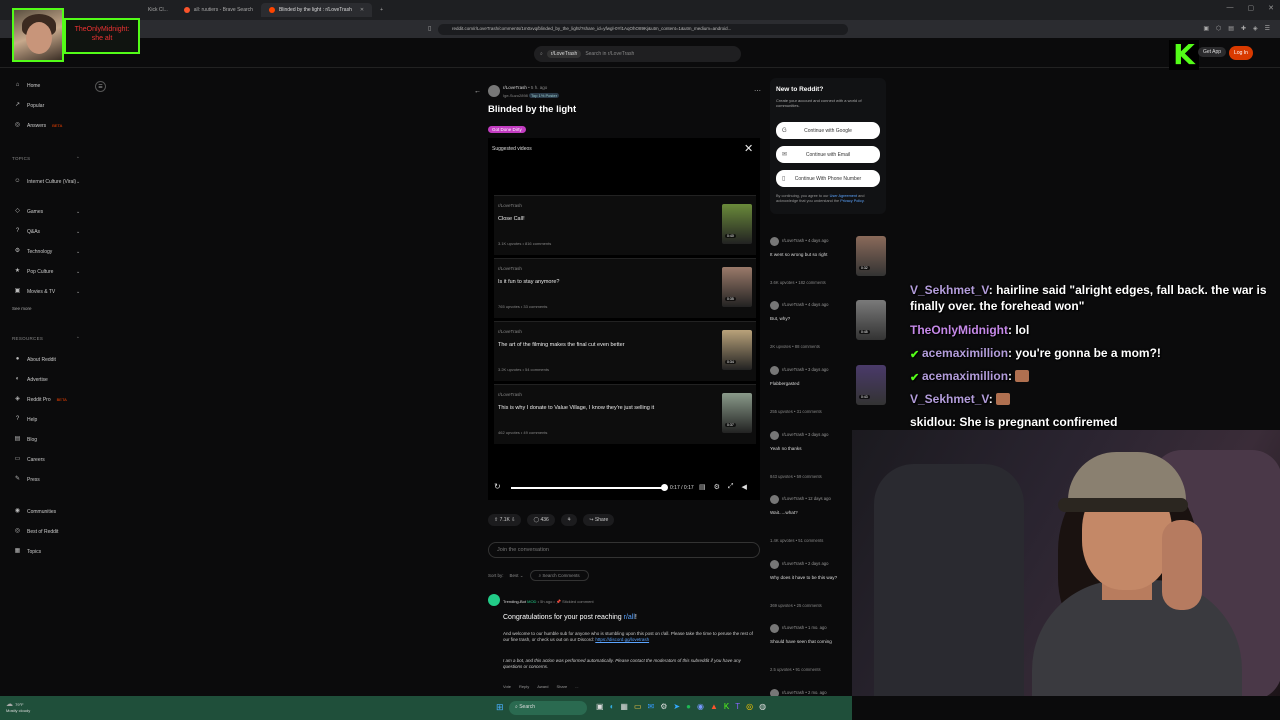  I want to click on minimize-icon: —, so click(1230, 8).